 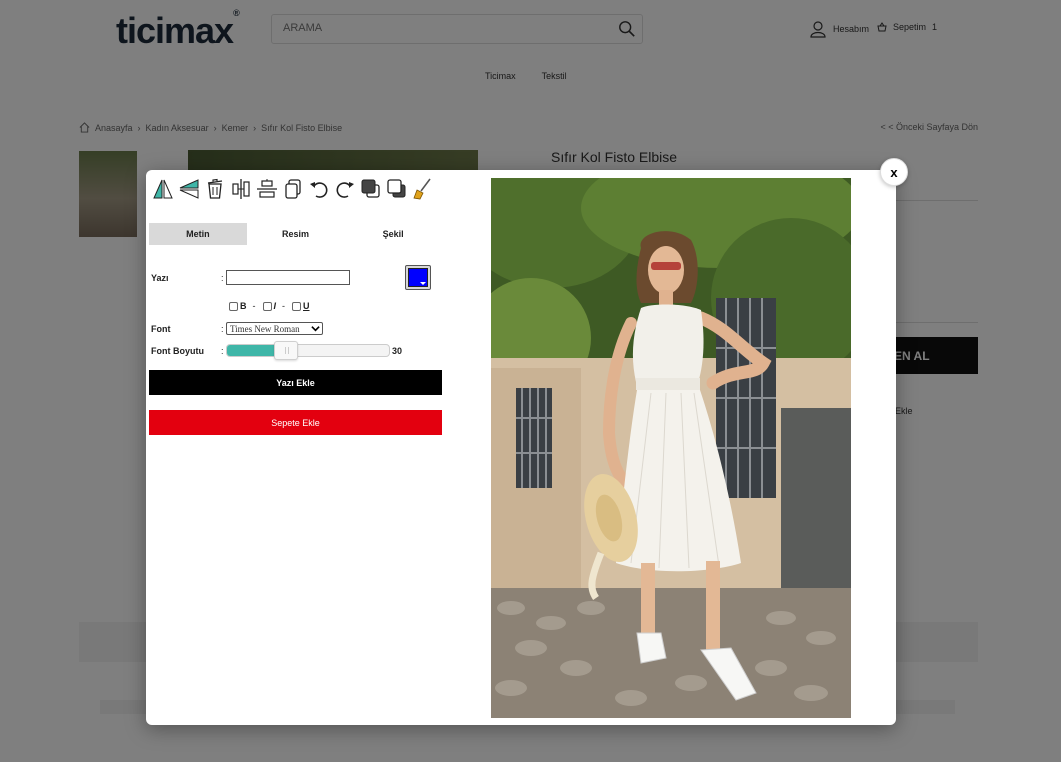 What do you see at coordinates (265, 328) in the screenshot?
I see `font-select-value: Times New Roman` at bounding box center [265, 328].